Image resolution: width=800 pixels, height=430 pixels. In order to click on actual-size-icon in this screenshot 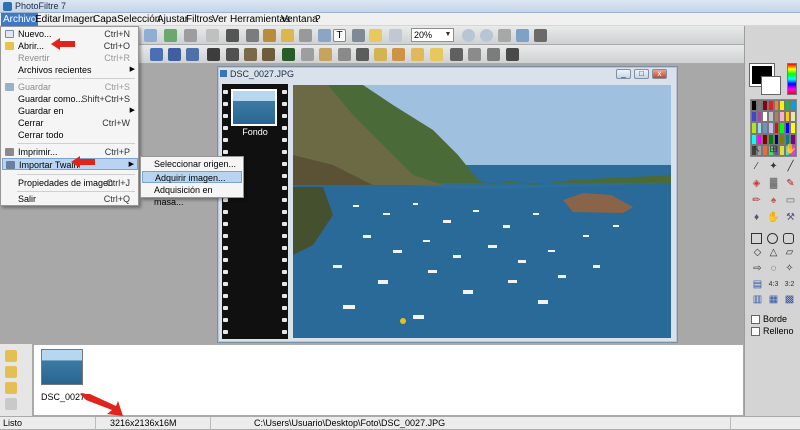, I will do `click(504, 35)`.